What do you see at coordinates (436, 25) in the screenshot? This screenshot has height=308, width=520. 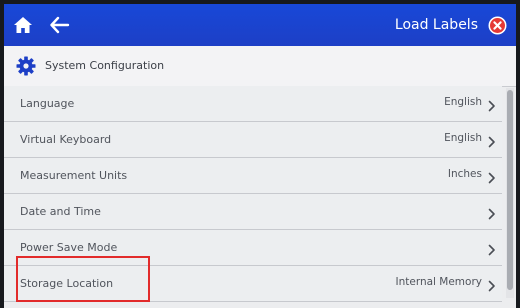 I see `page-title: Load Labels` at bounding box center [436, 25].